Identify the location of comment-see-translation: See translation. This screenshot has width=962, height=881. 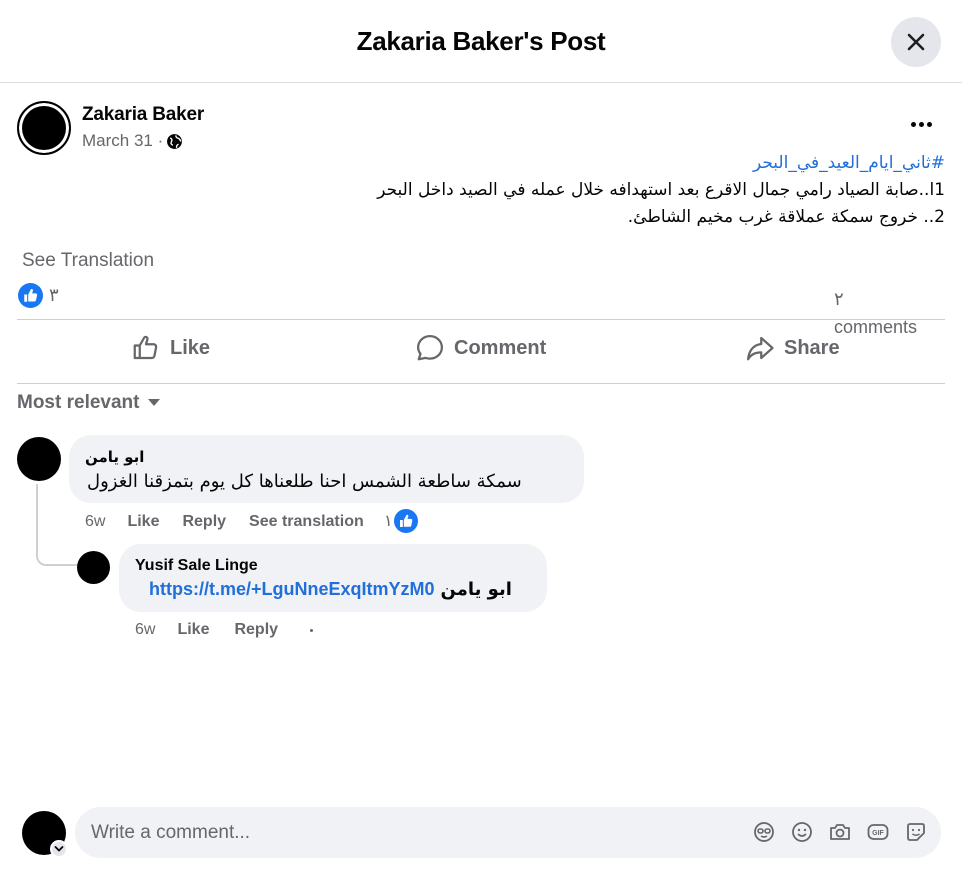
(306, 522).